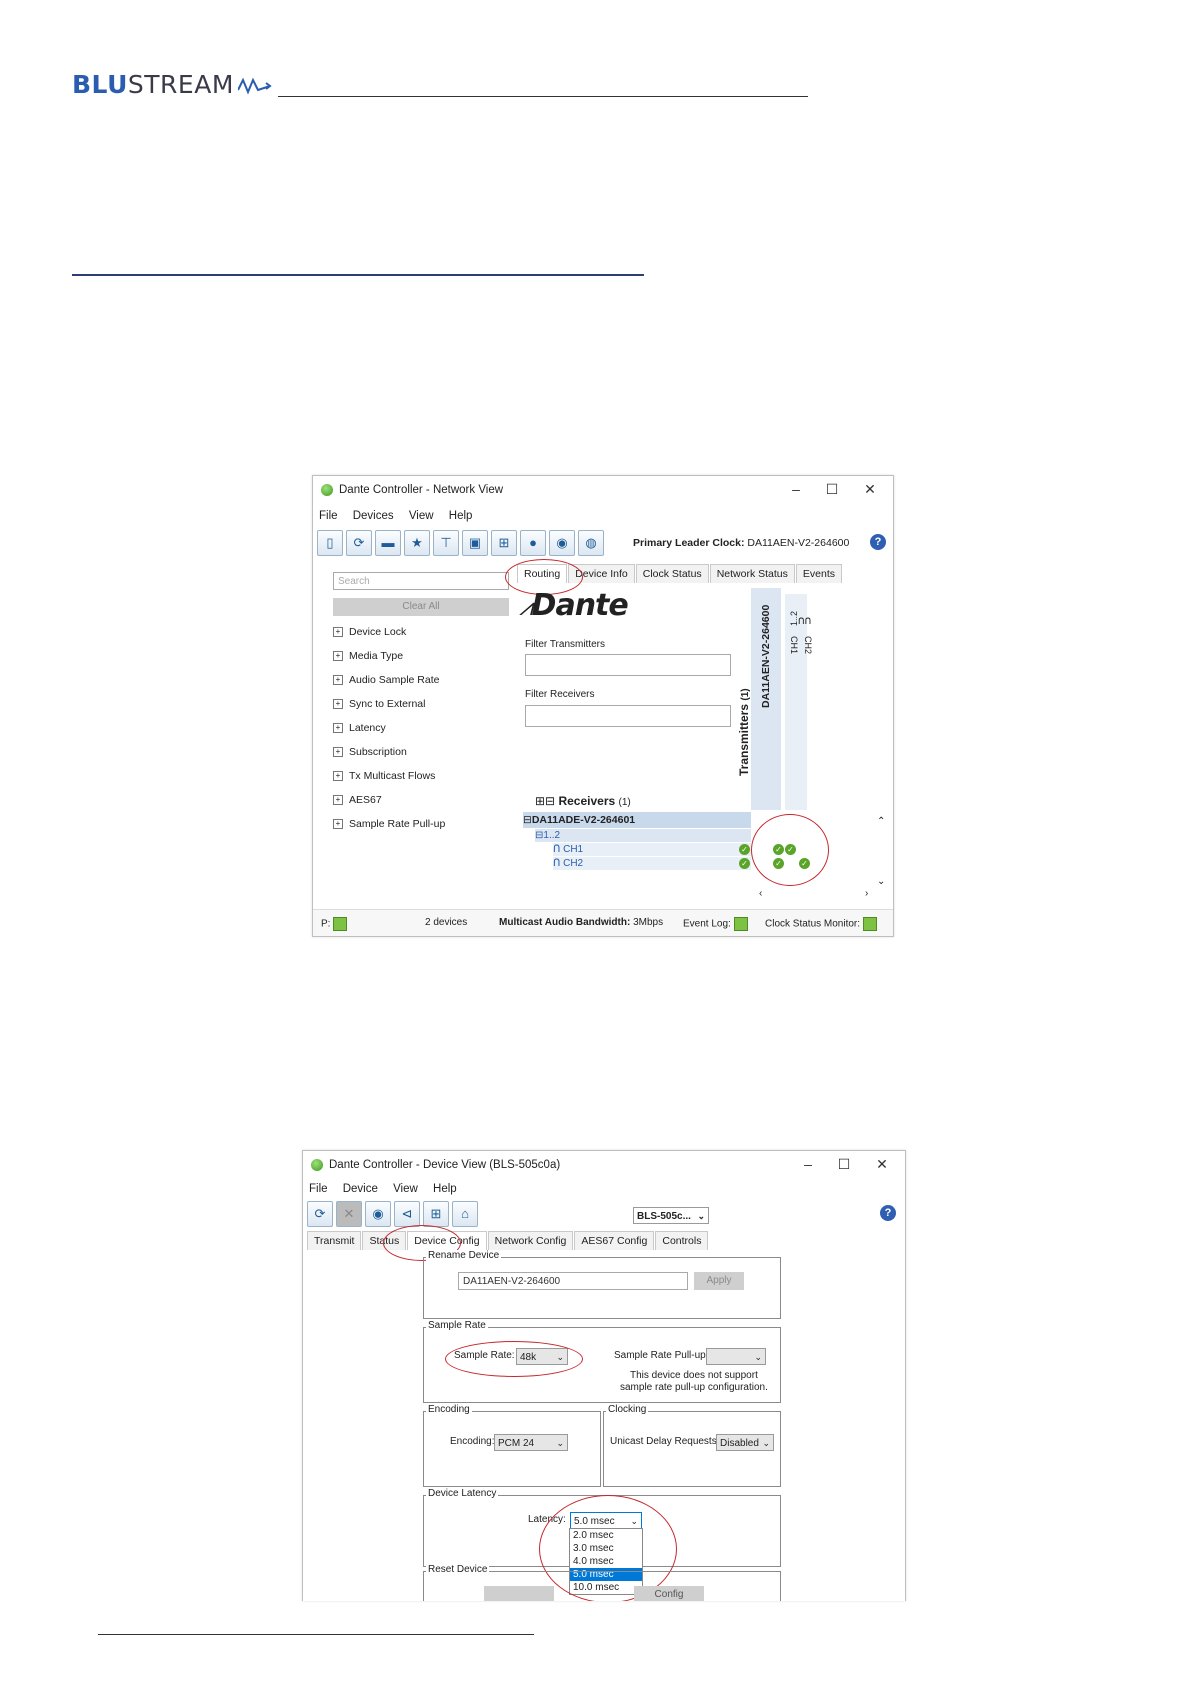 This screenshot has height=1684, width=1191. I want to click on encoding-select: PCM 24 ⌄, so click(531, 1442).